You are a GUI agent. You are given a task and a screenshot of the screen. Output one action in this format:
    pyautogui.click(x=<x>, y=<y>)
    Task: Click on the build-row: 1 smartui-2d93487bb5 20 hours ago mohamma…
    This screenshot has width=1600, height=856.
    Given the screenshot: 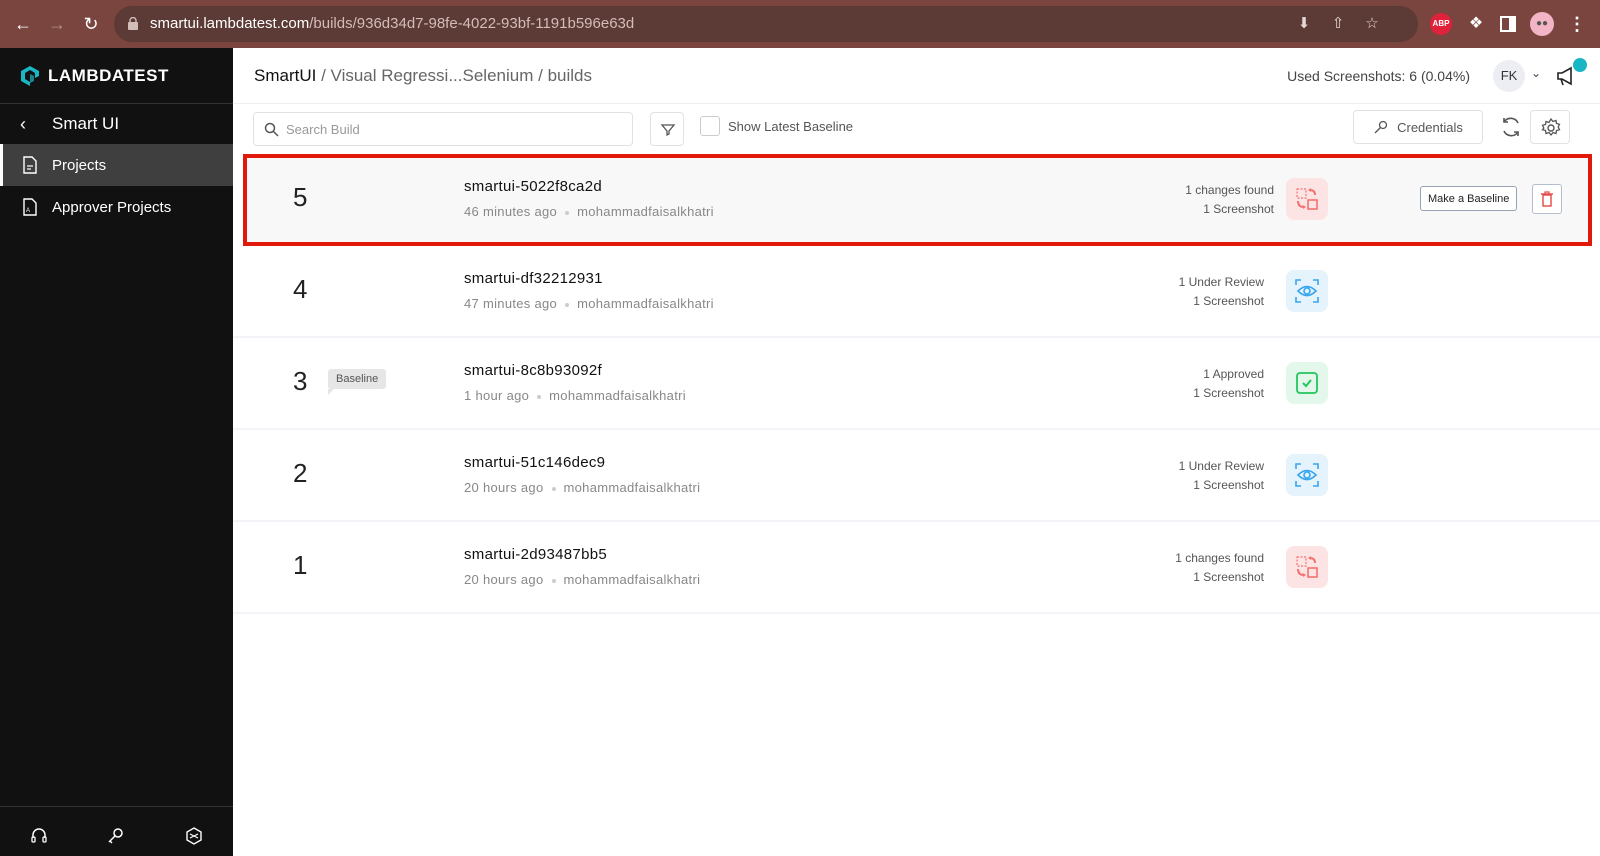 What is the action you would take?
    pyautogui.click(x=916, y=568)
    